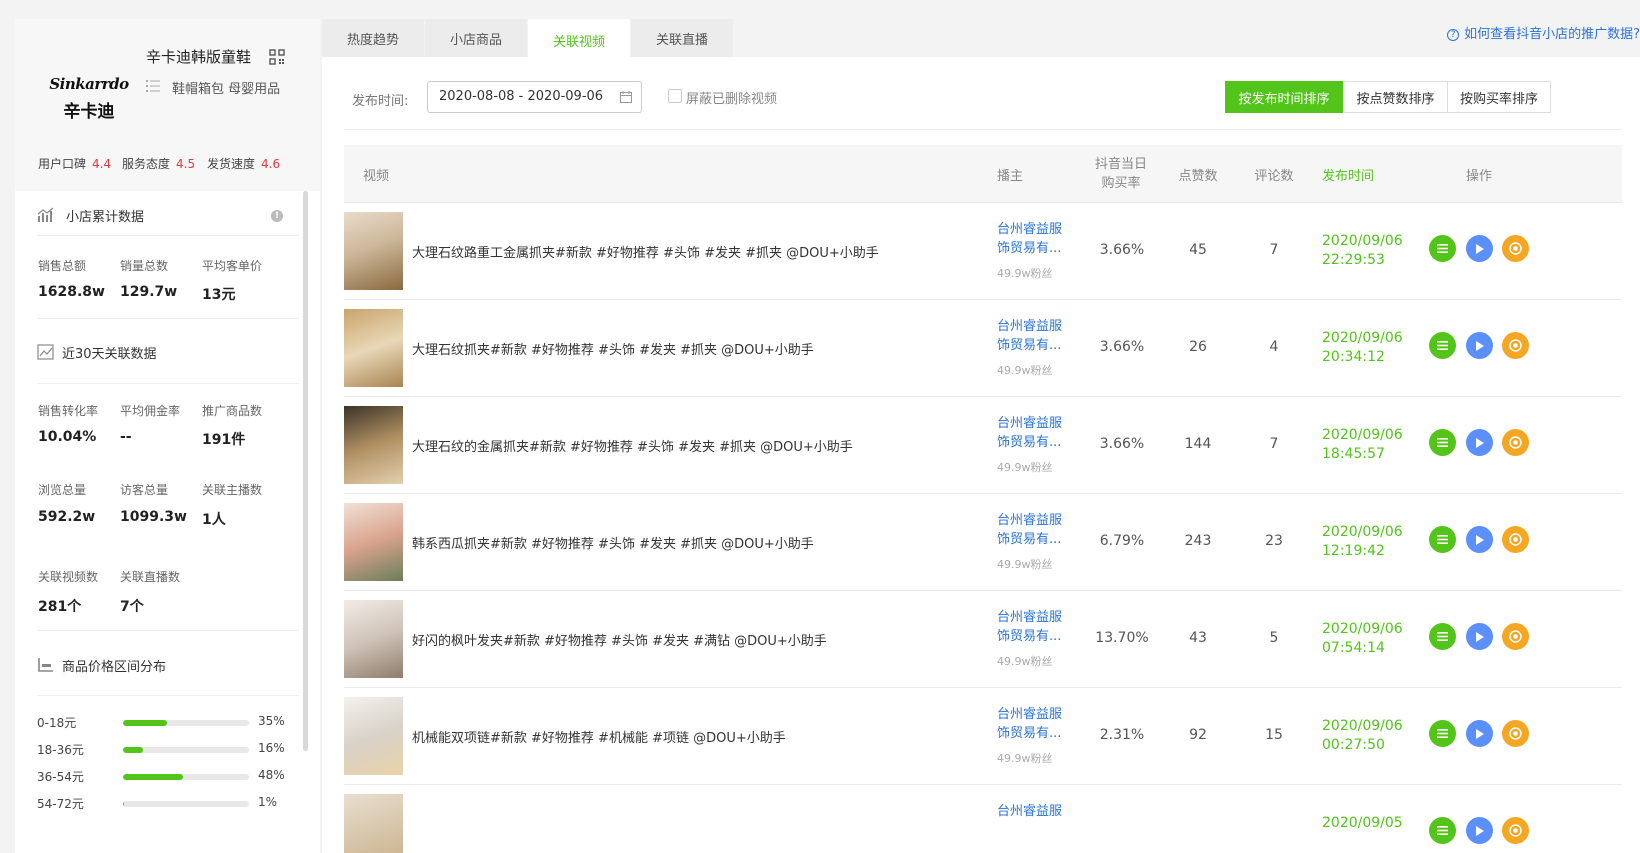 This screenshot has width=1640, height=853. What do you see at coordinates (186, 777) in the screenshot?
I see `price-range-bar` at bounding box center [186, 777].